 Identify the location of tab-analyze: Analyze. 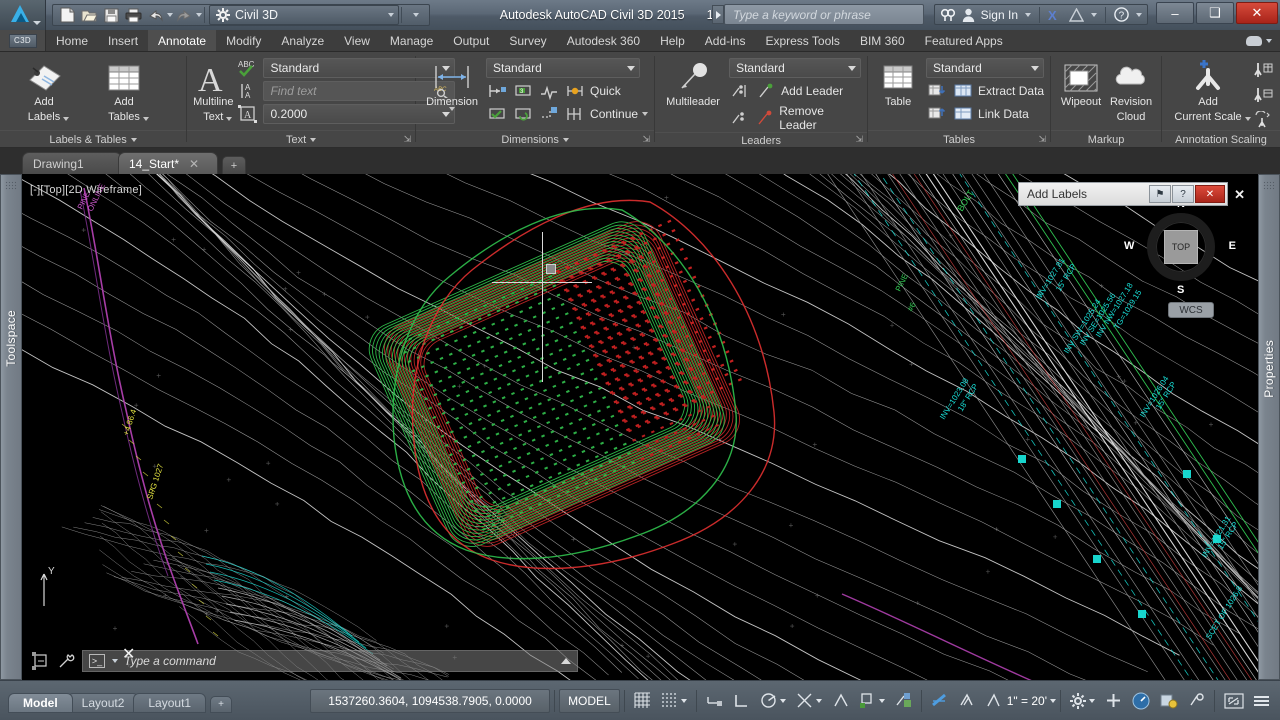
(302, 40).